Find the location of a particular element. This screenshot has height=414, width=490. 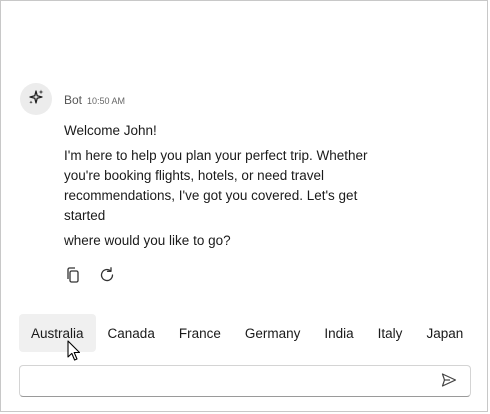

suggestion-india: India is located at coordinates (338, 333).